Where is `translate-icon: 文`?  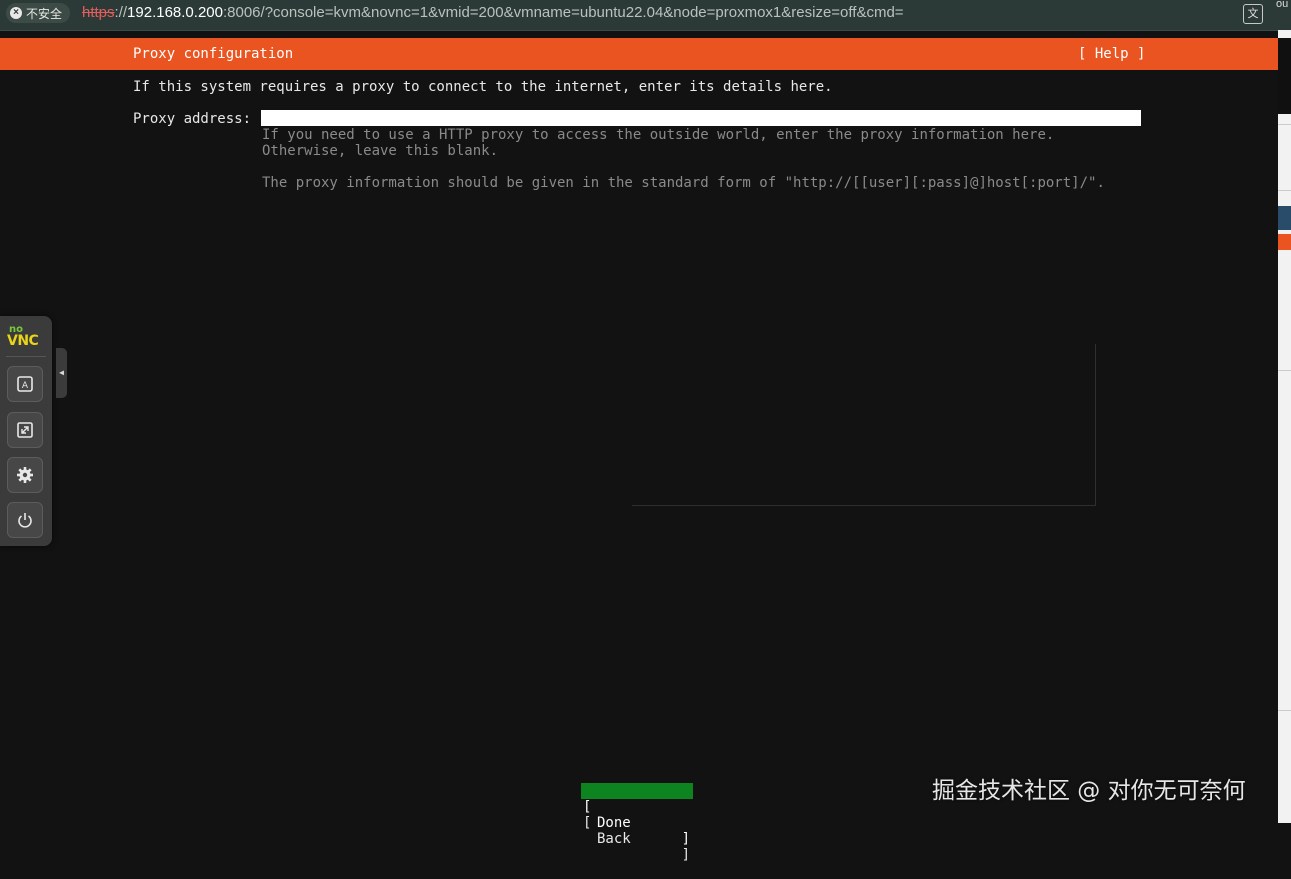 translate-icon: 文 is located at coordinates (1253, 14).